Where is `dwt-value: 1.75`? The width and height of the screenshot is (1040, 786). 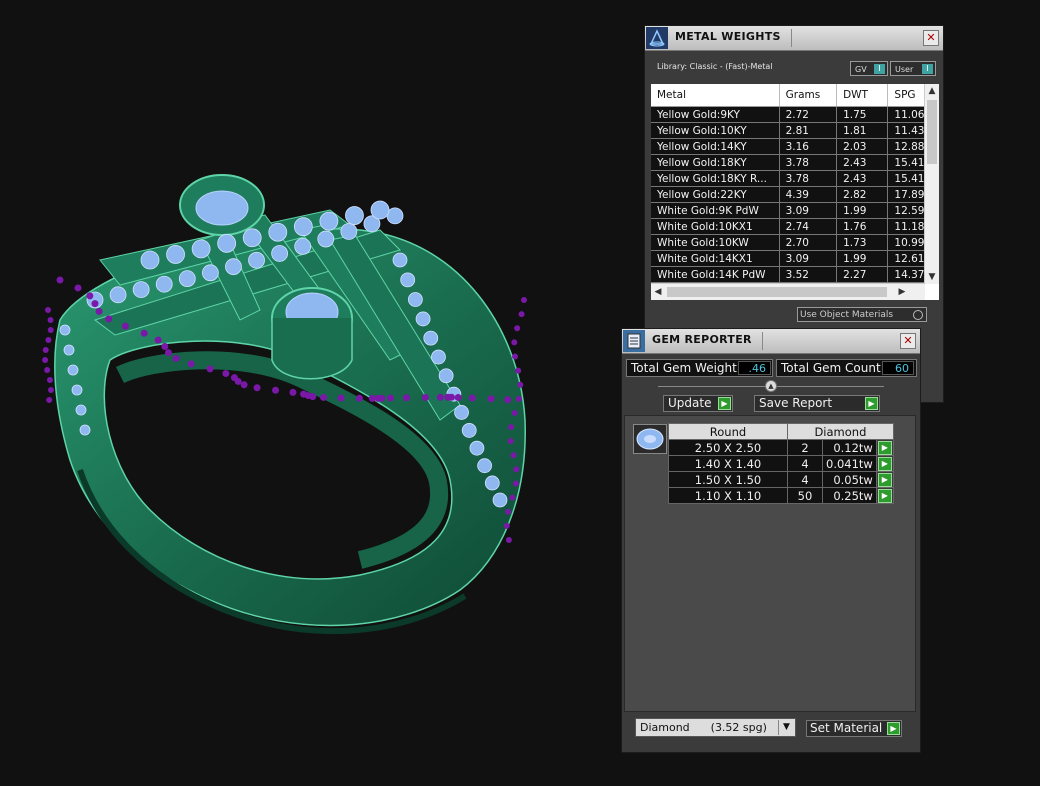
dwt-value: 1.75 is located at coordinates (862, 114).